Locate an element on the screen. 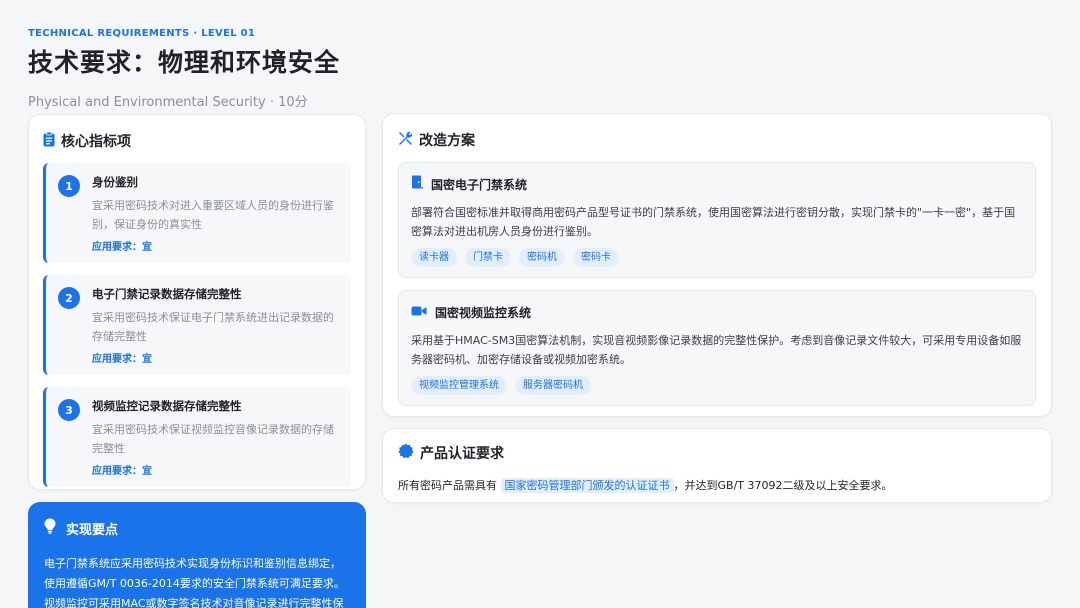  indicator-desc: 宜采用密码技术保证电子门禁系统进出记录数据的存储完整性 is located at coordinates (213, 327).